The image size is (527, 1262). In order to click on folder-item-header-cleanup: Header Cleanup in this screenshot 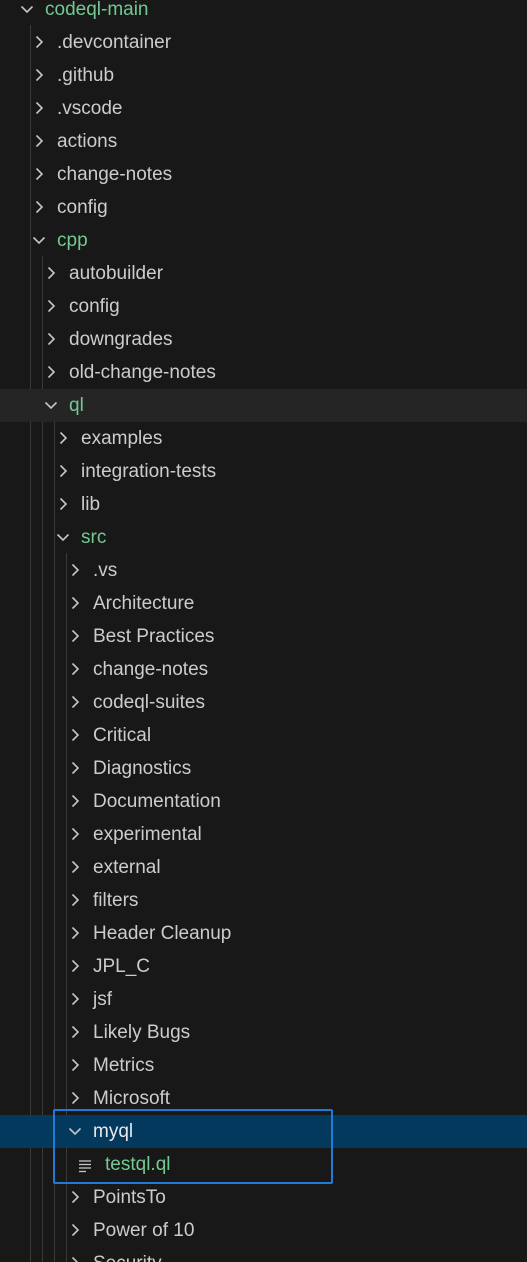, I will do `click(263, 933)`.